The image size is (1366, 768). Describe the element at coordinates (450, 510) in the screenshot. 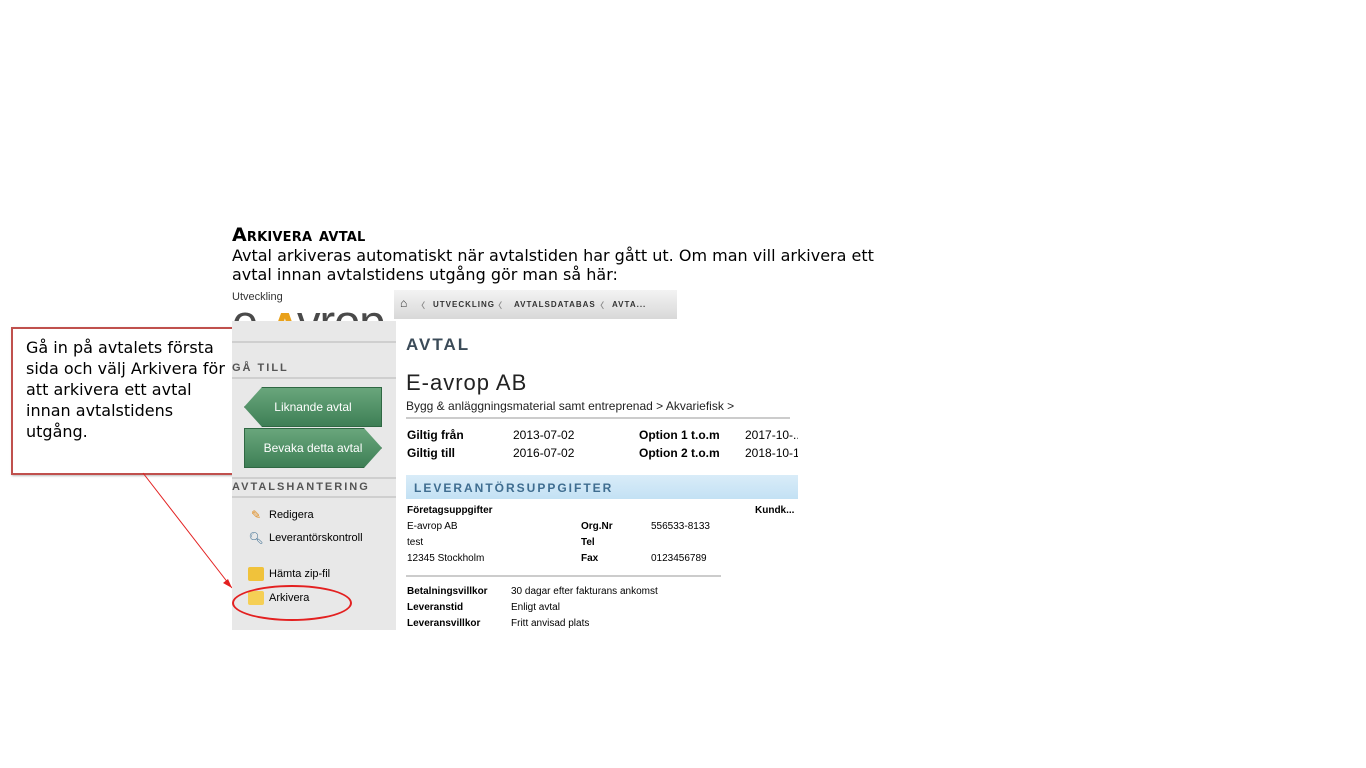

I see `company-header: Företagsuppgifter` at that location.